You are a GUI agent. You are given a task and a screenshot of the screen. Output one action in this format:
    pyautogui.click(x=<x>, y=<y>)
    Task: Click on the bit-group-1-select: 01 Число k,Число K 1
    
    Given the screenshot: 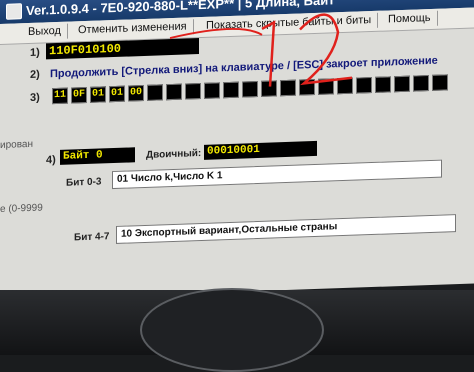 What is the action you would take?
    pyautogui.click(x=277, y=174)
    